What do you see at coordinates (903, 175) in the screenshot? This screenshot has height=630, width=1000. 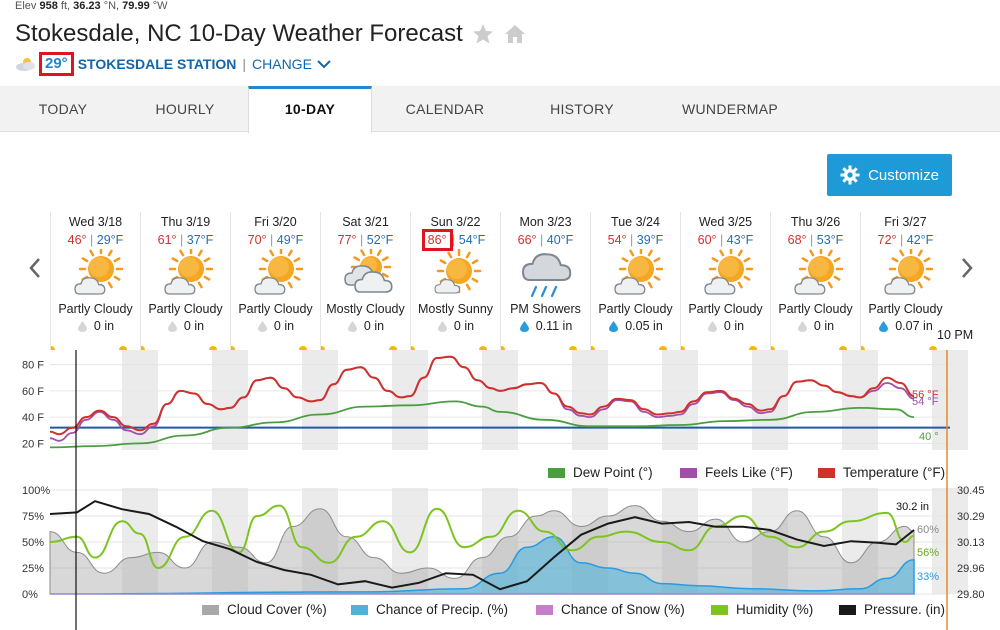 I see `customize-label: Customize` at bounding box center [903, 175].